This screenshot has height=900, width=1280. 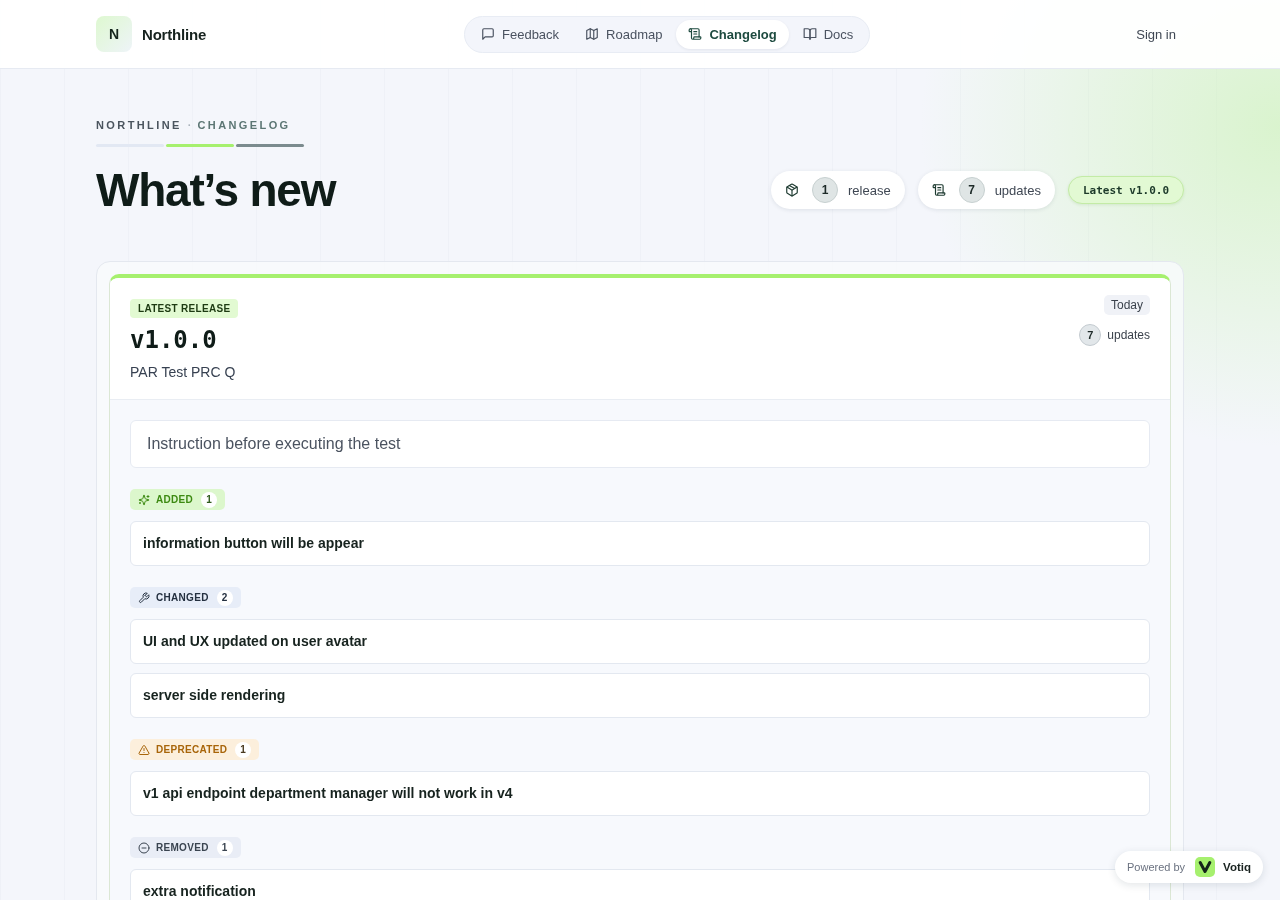 I want to click on change-item: server side rendering, so click(x=640, y=695).